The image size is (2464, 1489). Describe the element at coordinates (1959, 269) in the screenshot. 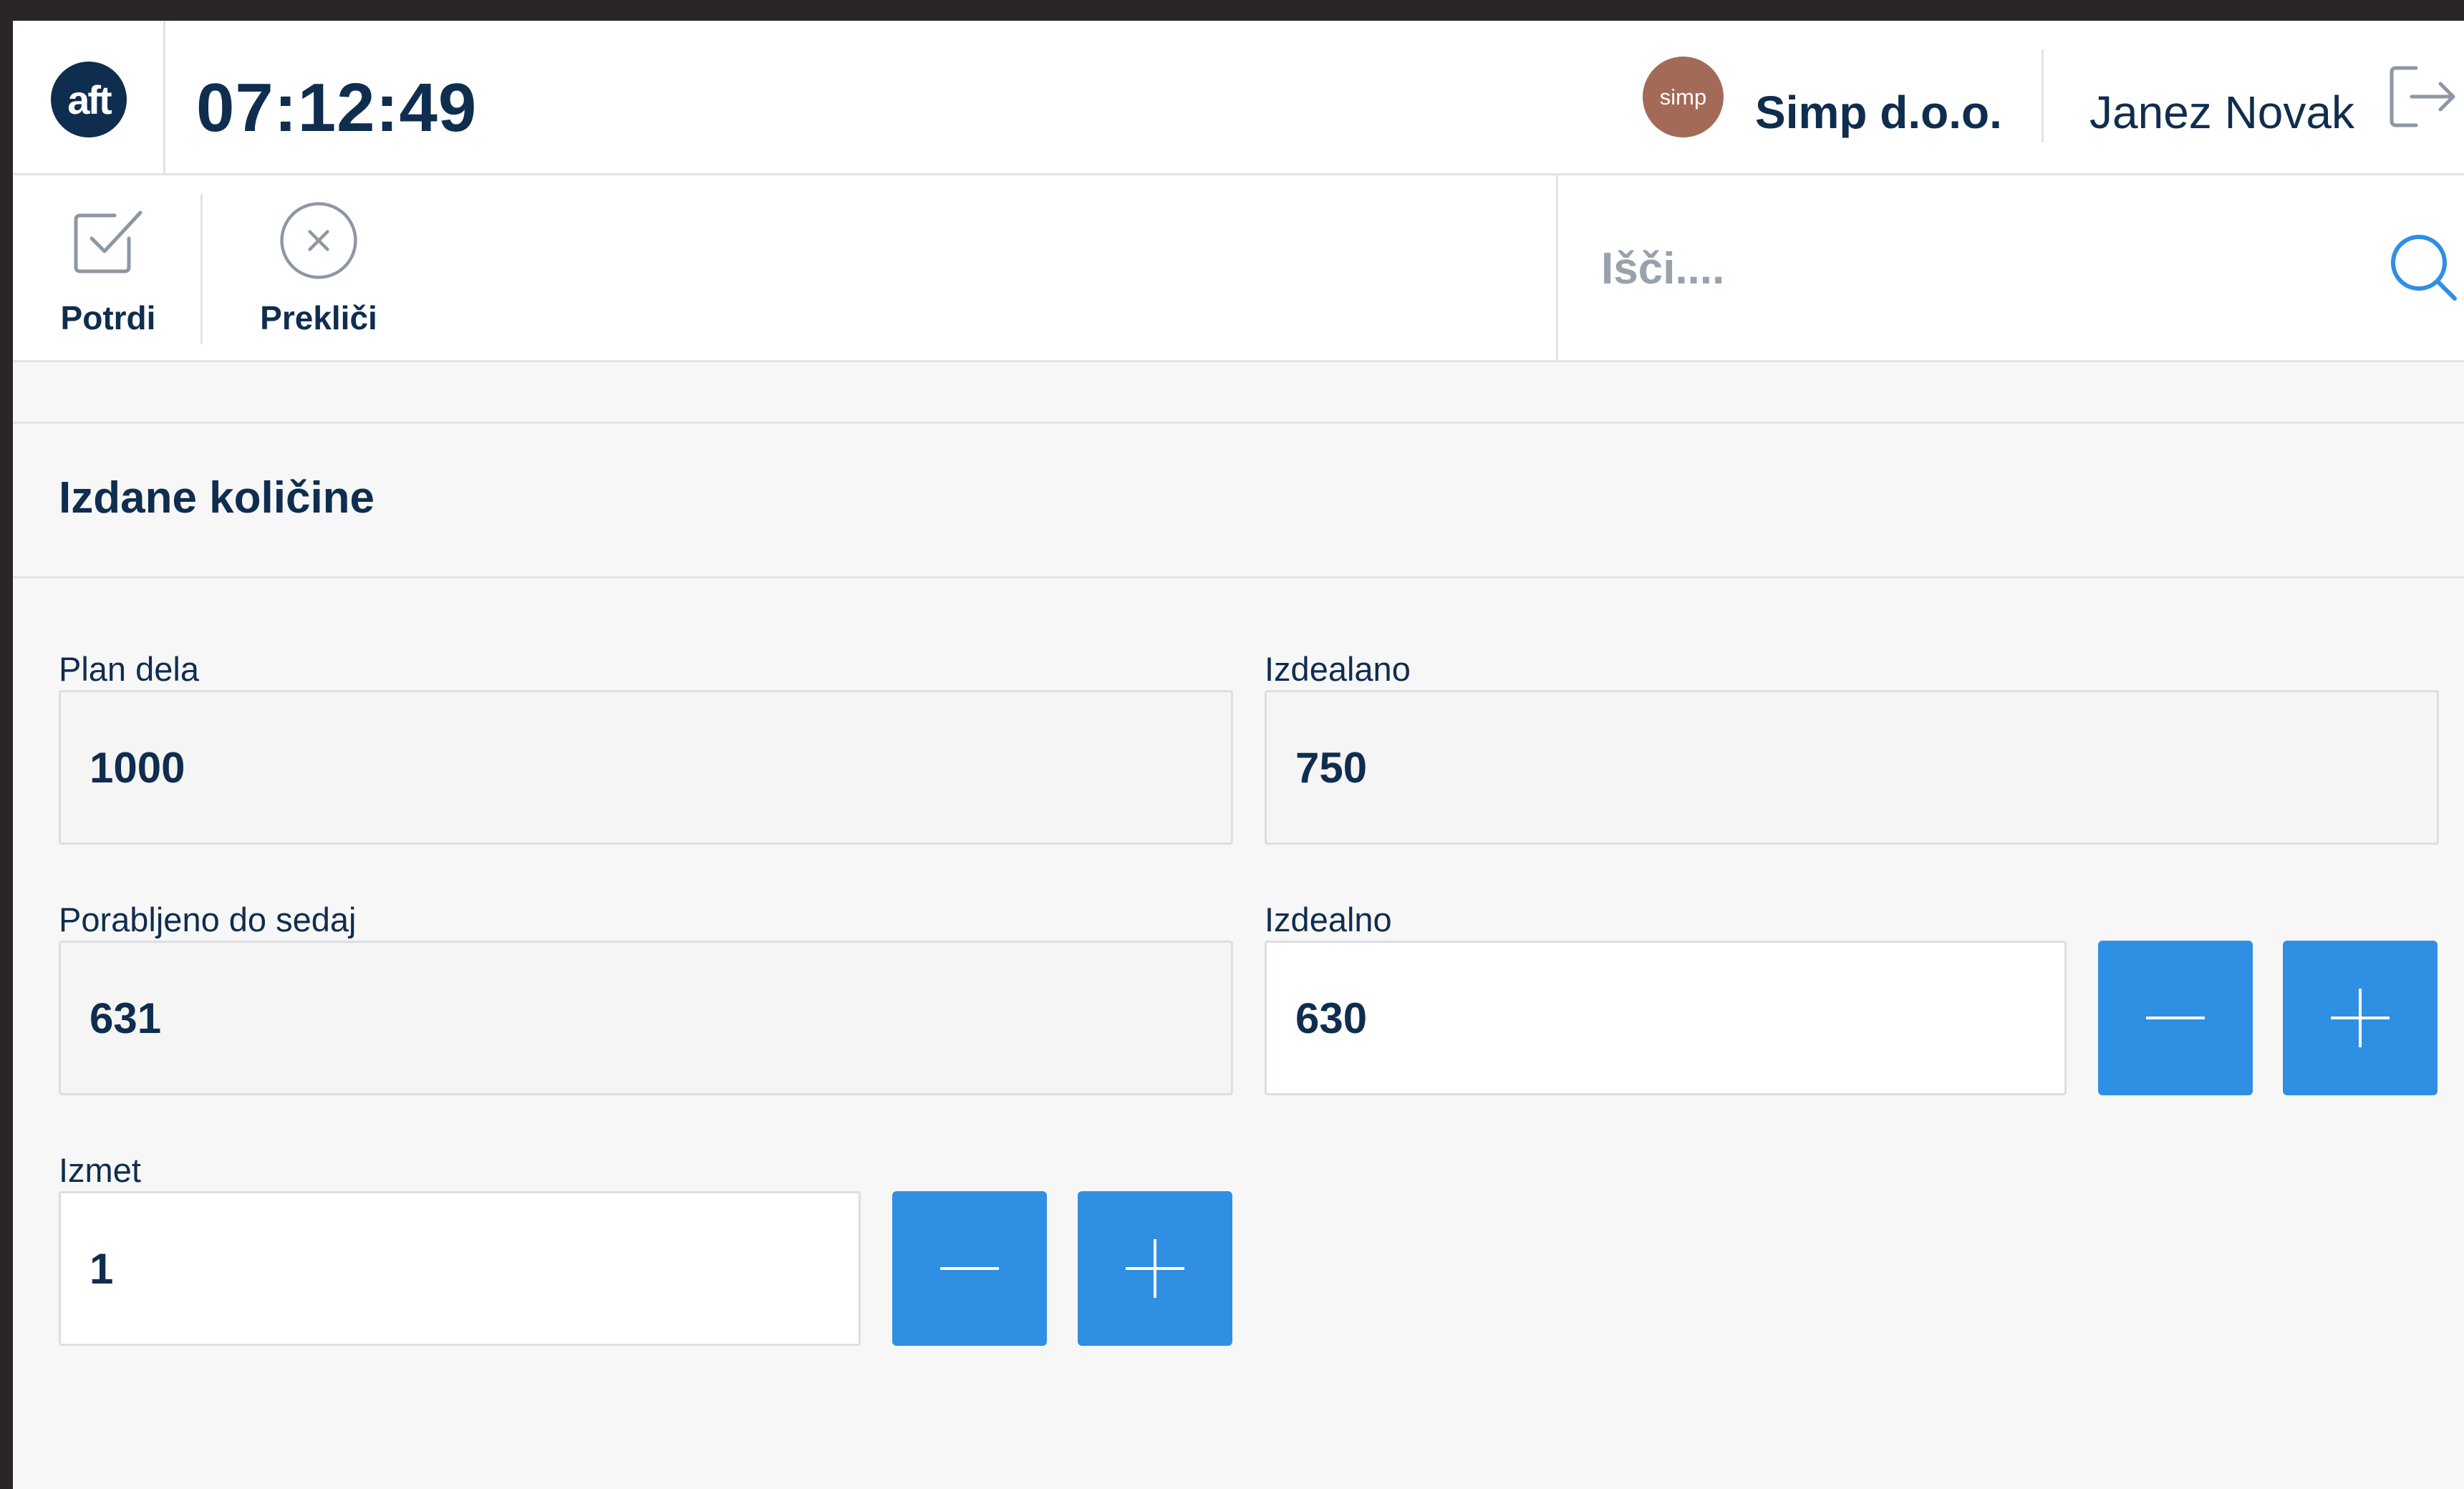

I see `search-input` at that location.